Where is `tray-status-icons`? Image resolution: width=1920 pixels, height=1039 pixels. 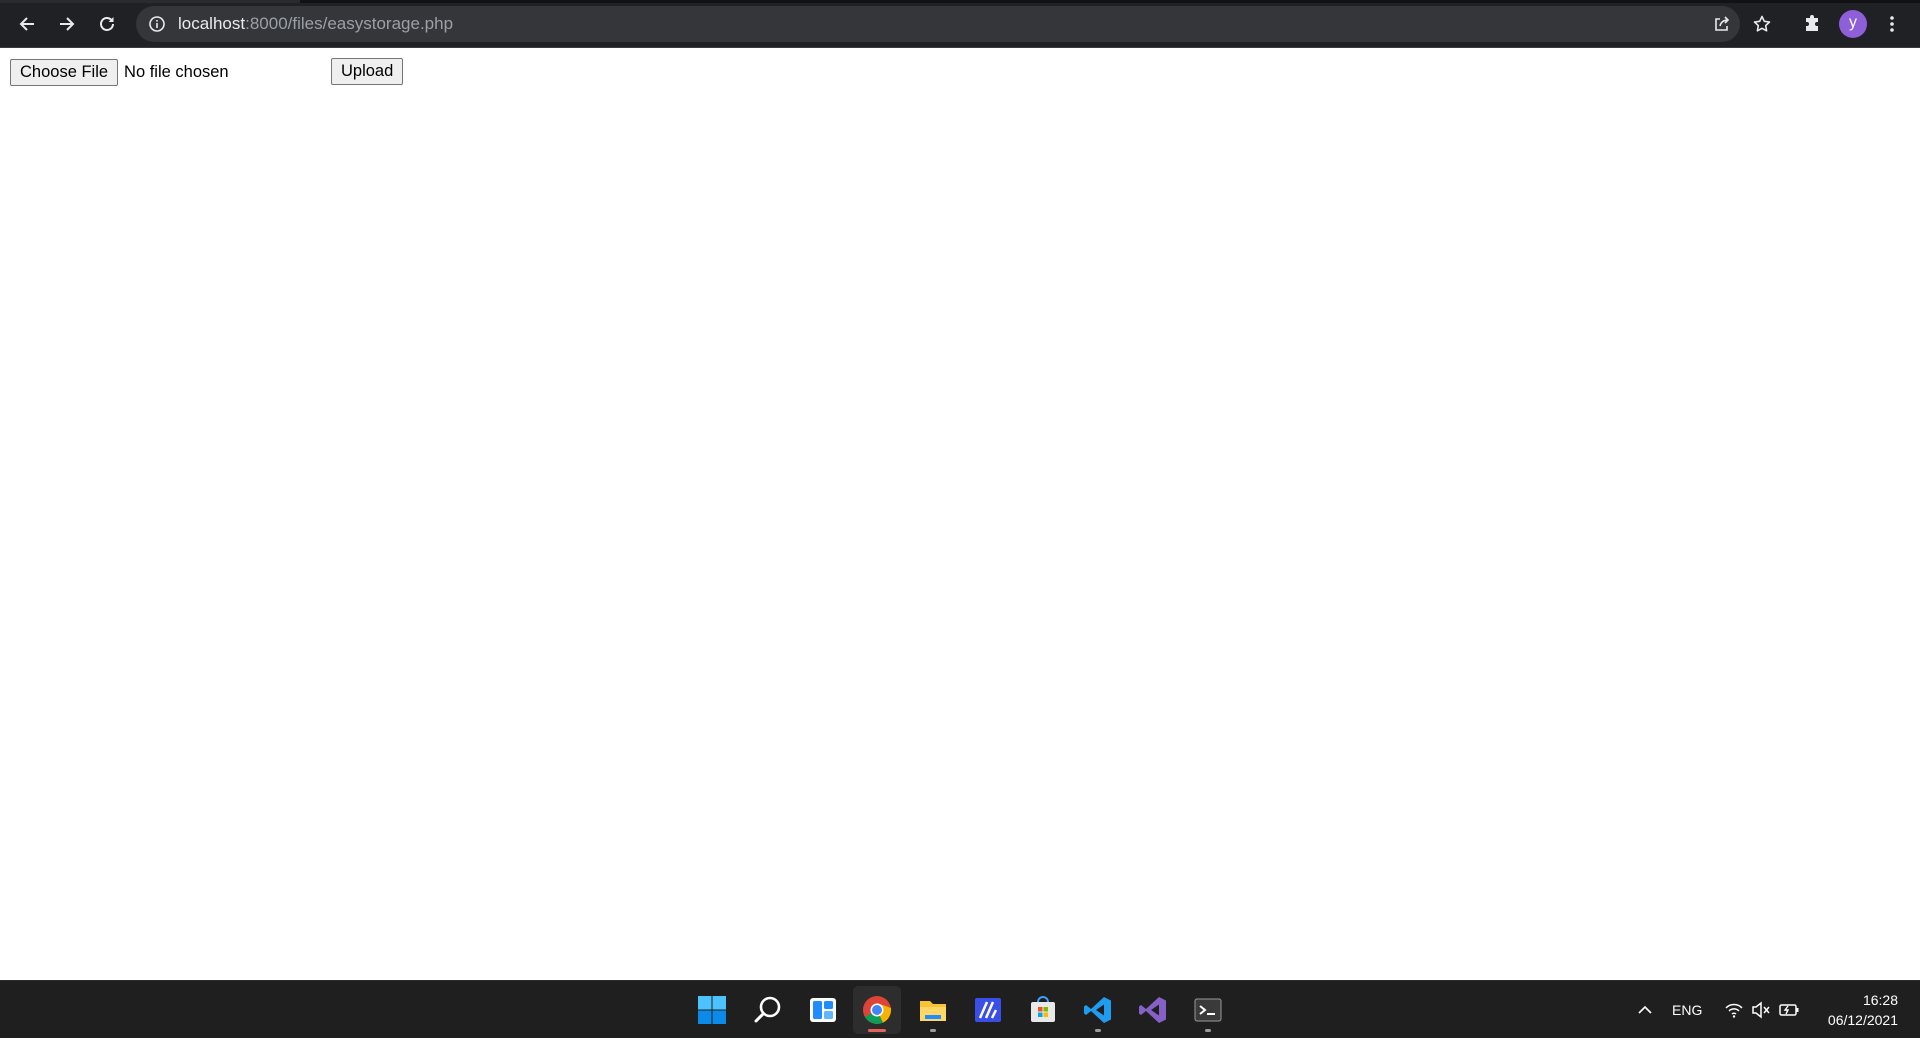 tray-status-icons is located at coordinates (1762, 1010).